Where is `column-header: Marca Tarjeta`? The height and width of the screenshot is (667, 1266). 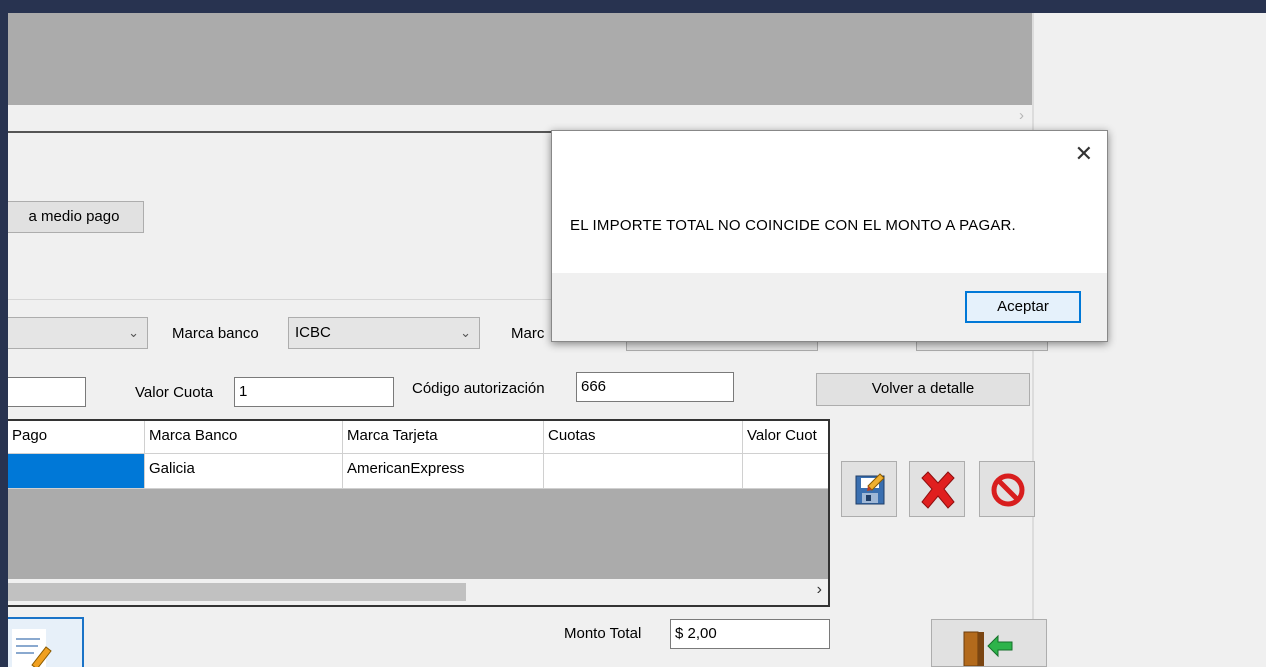
column-header: Marca Tarjeta is located at coordinates (443, 437).